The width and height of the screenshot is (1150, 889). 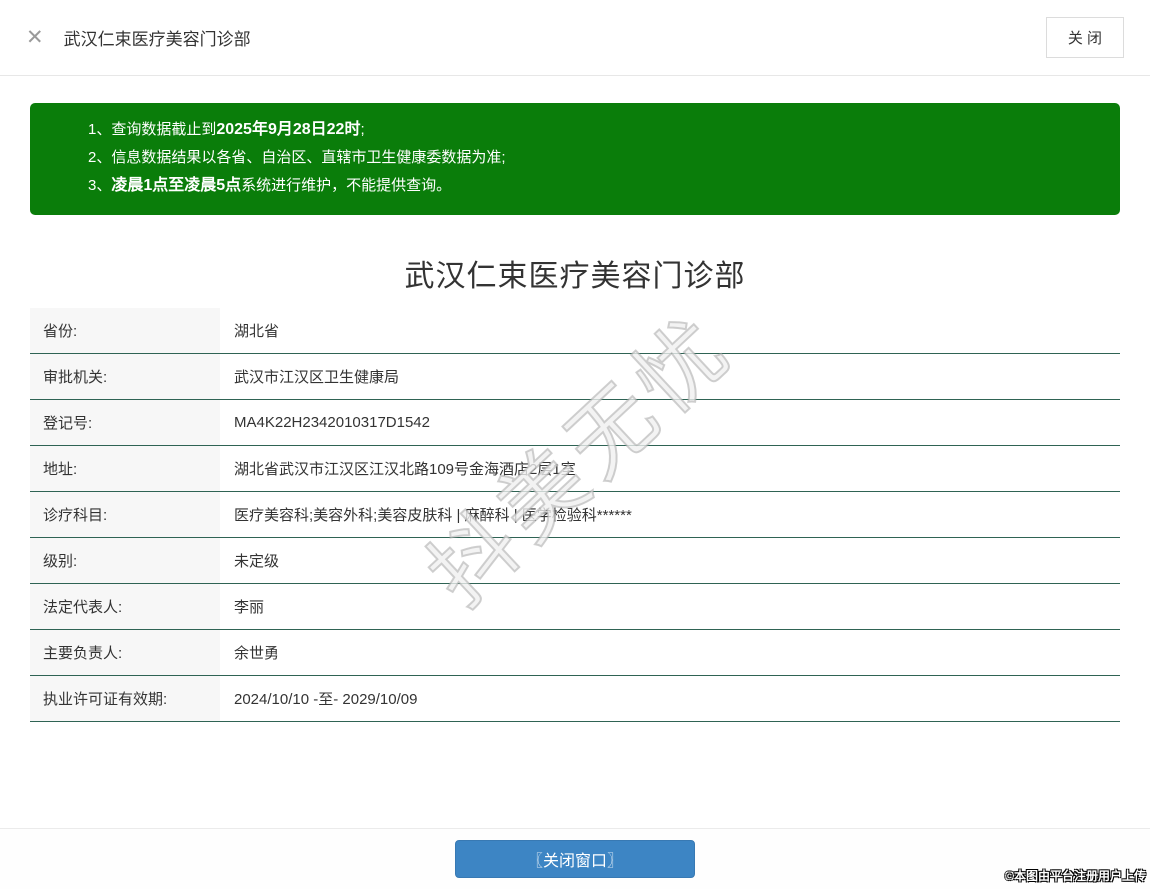 I want to click on table-row-address: 地址: 湖北省武汉市江汉区江汉北路109号金海酒店2层1室, so click(x=575, y=469).